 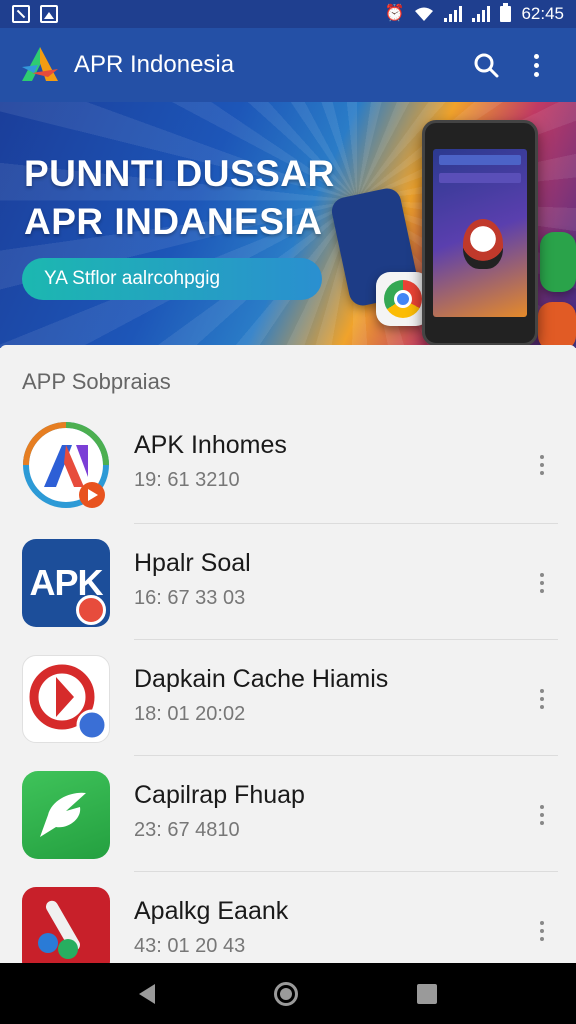 What do you see at coordinates (506, 12) in the screenshot?
I see `battery-icon` at bounding box center [506, 12].